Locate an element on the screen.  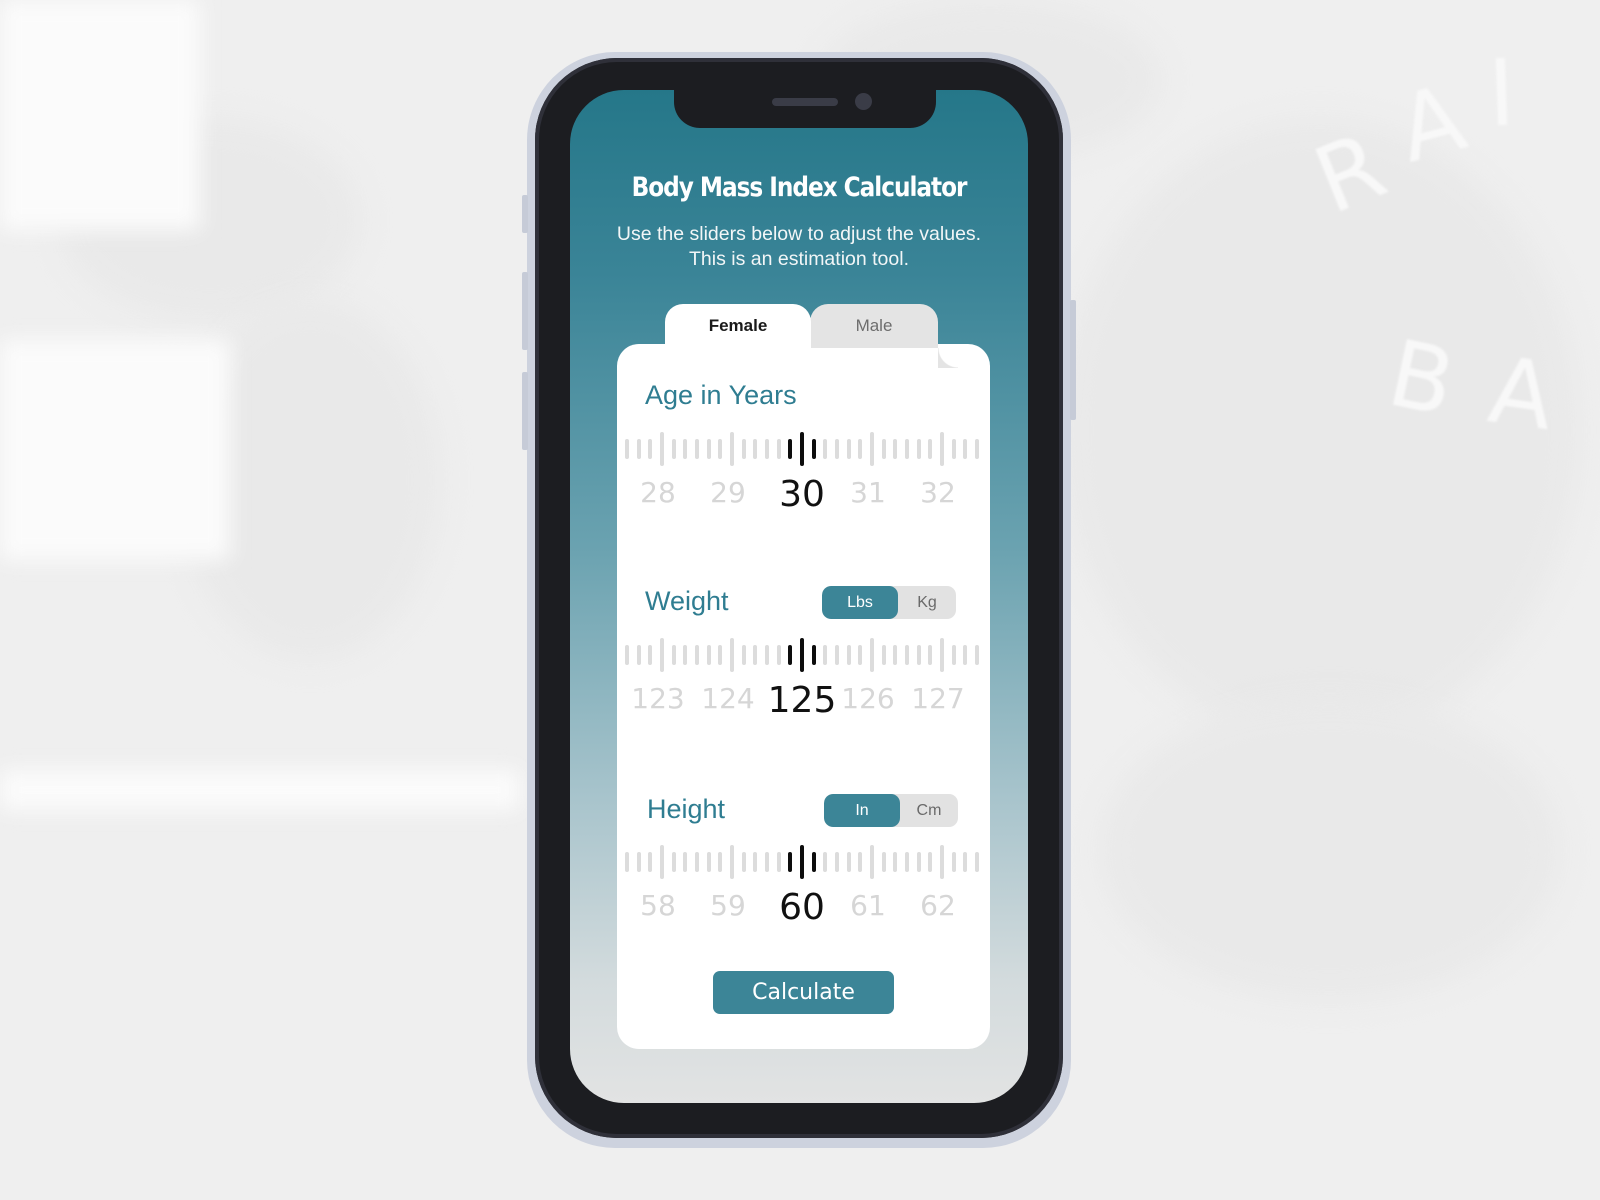
current-value: 125 is located at coordinates (802, 700).